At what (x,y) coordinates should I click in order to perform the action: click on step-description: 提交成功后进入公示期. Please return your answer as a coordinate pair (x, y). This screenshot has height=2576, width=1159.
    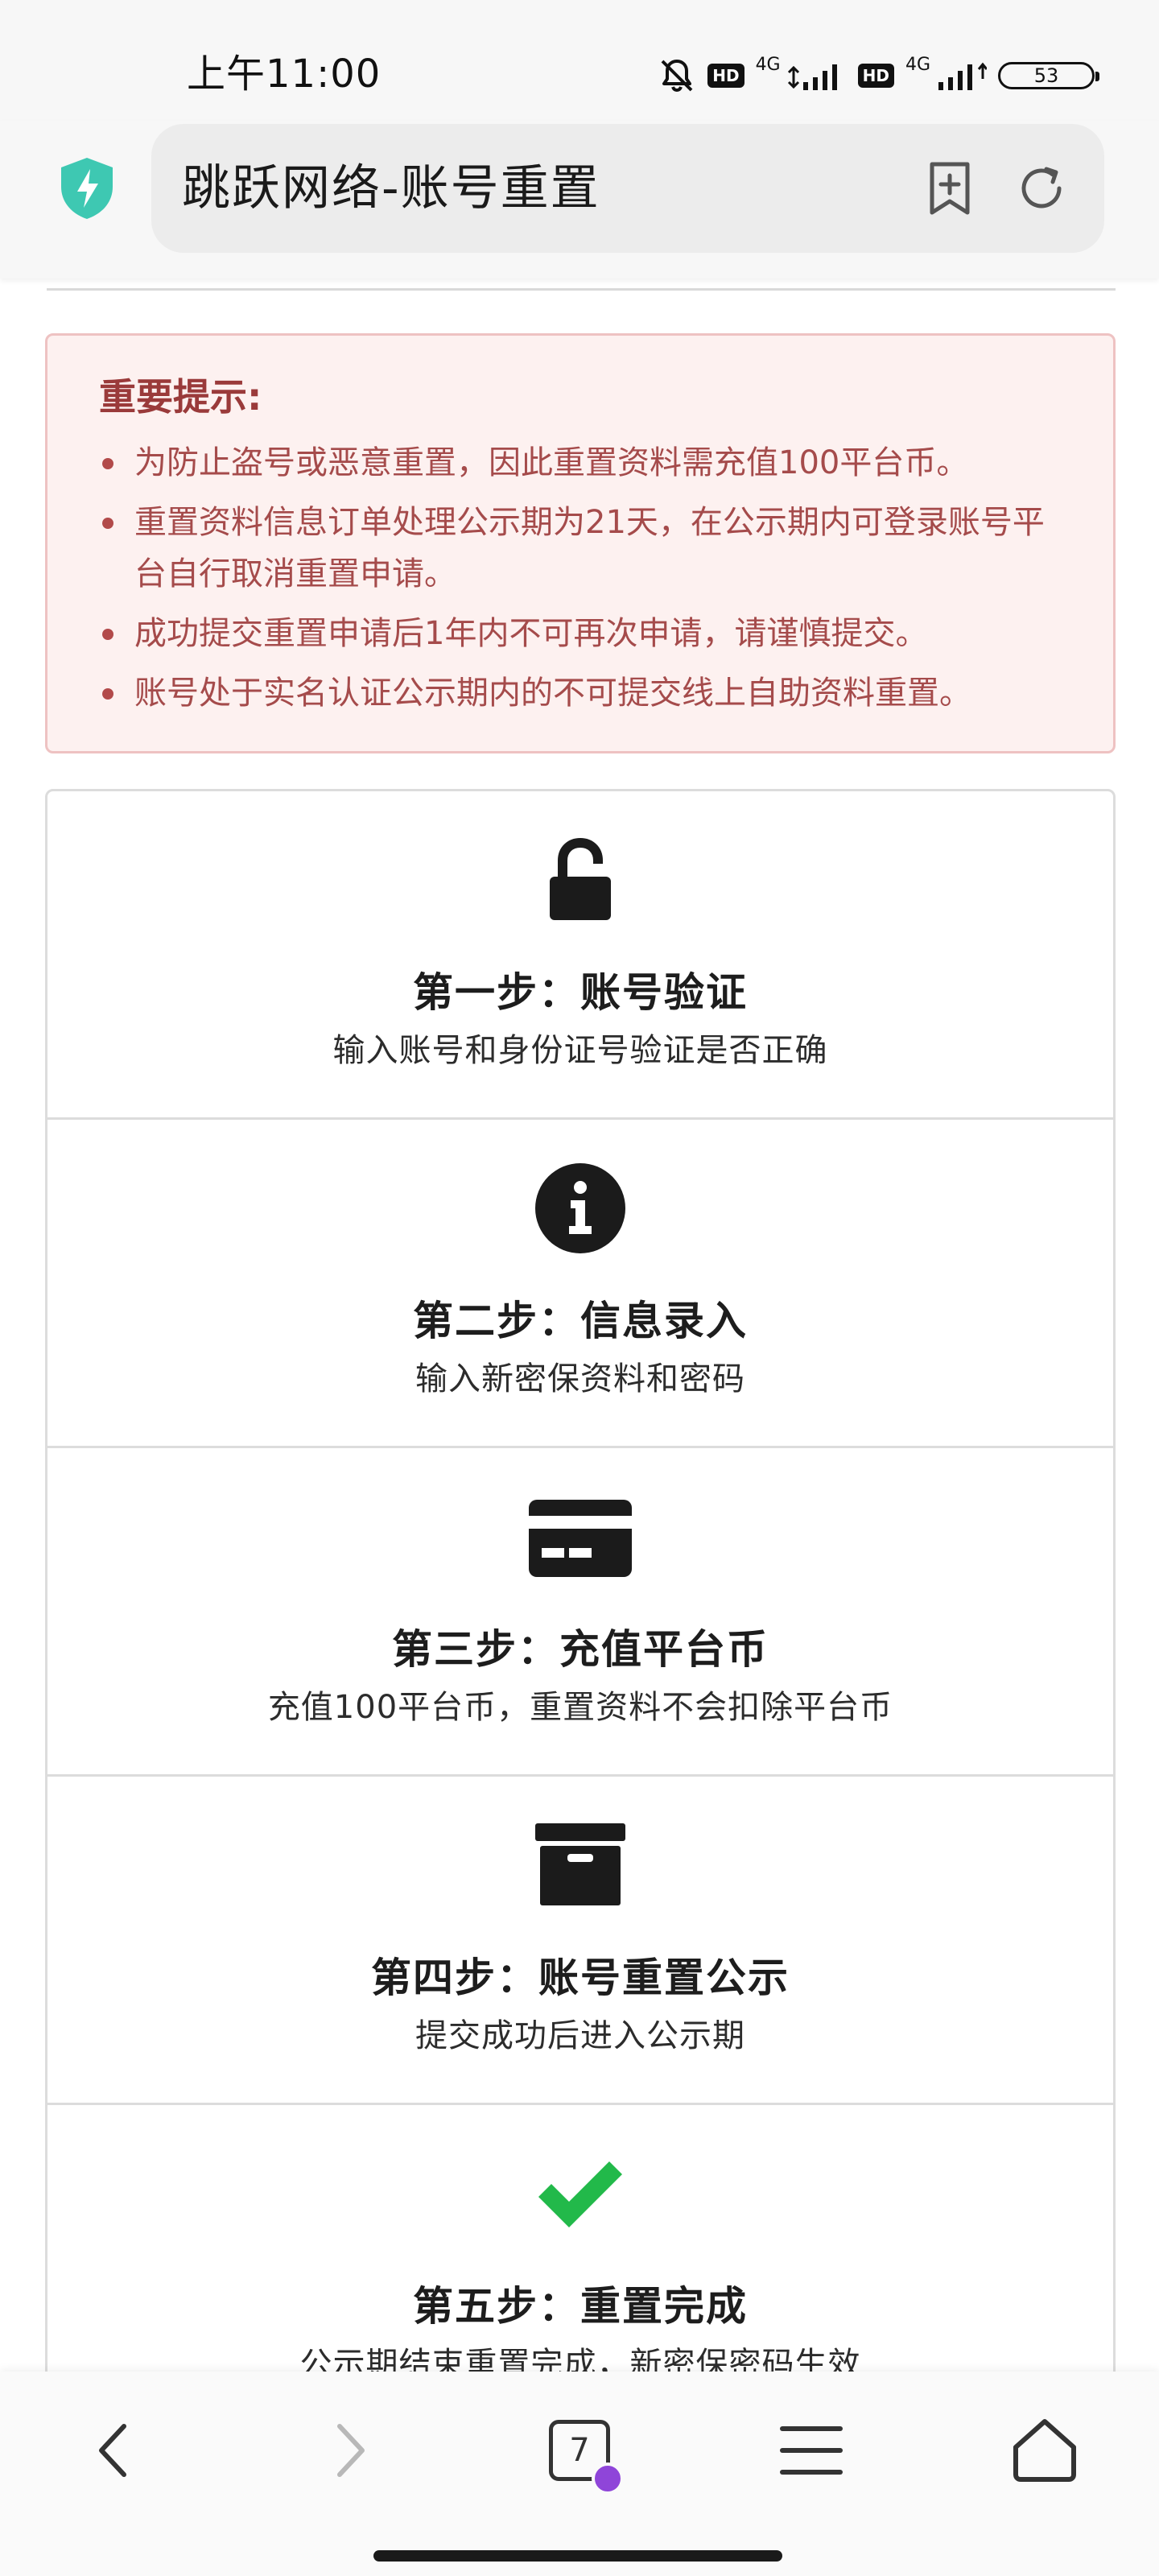
    Looking at the image, I should click on (580, 2035).